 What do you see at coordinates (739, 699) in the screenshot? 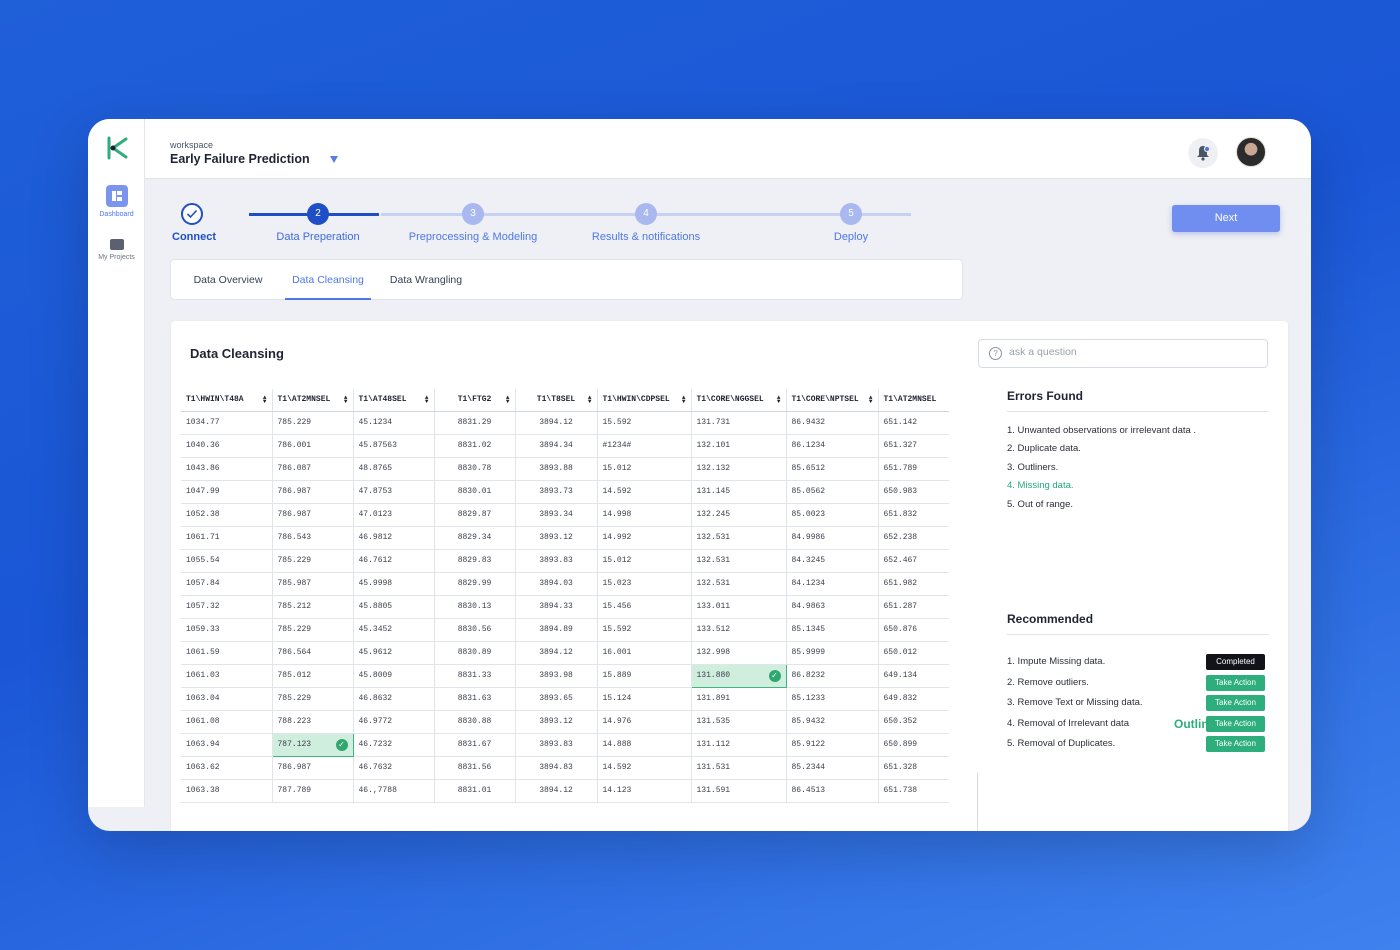
I see `table-cell: 131.891` at bounding box center [739, 699].